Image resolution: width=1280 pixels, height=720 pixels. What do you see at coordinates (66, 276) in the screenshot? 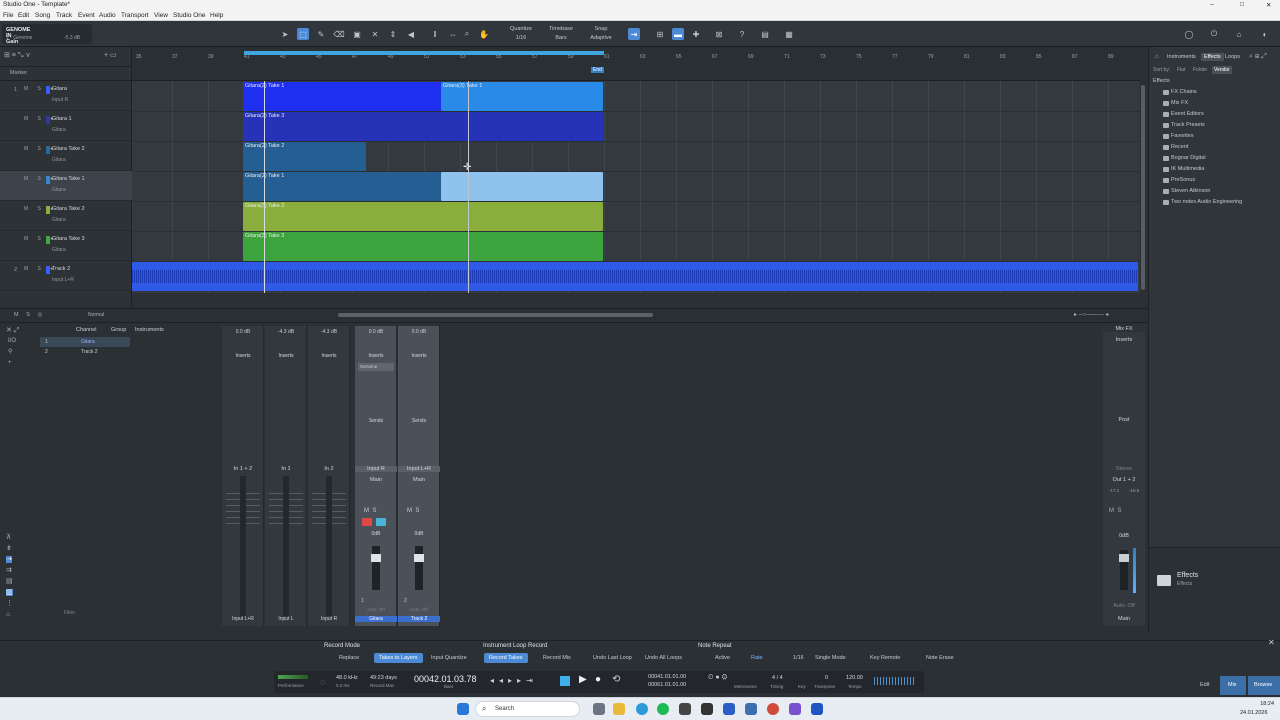
I see `track-header: 2M S ● Track 2 Input L+R` at bounding box center [66, 276].